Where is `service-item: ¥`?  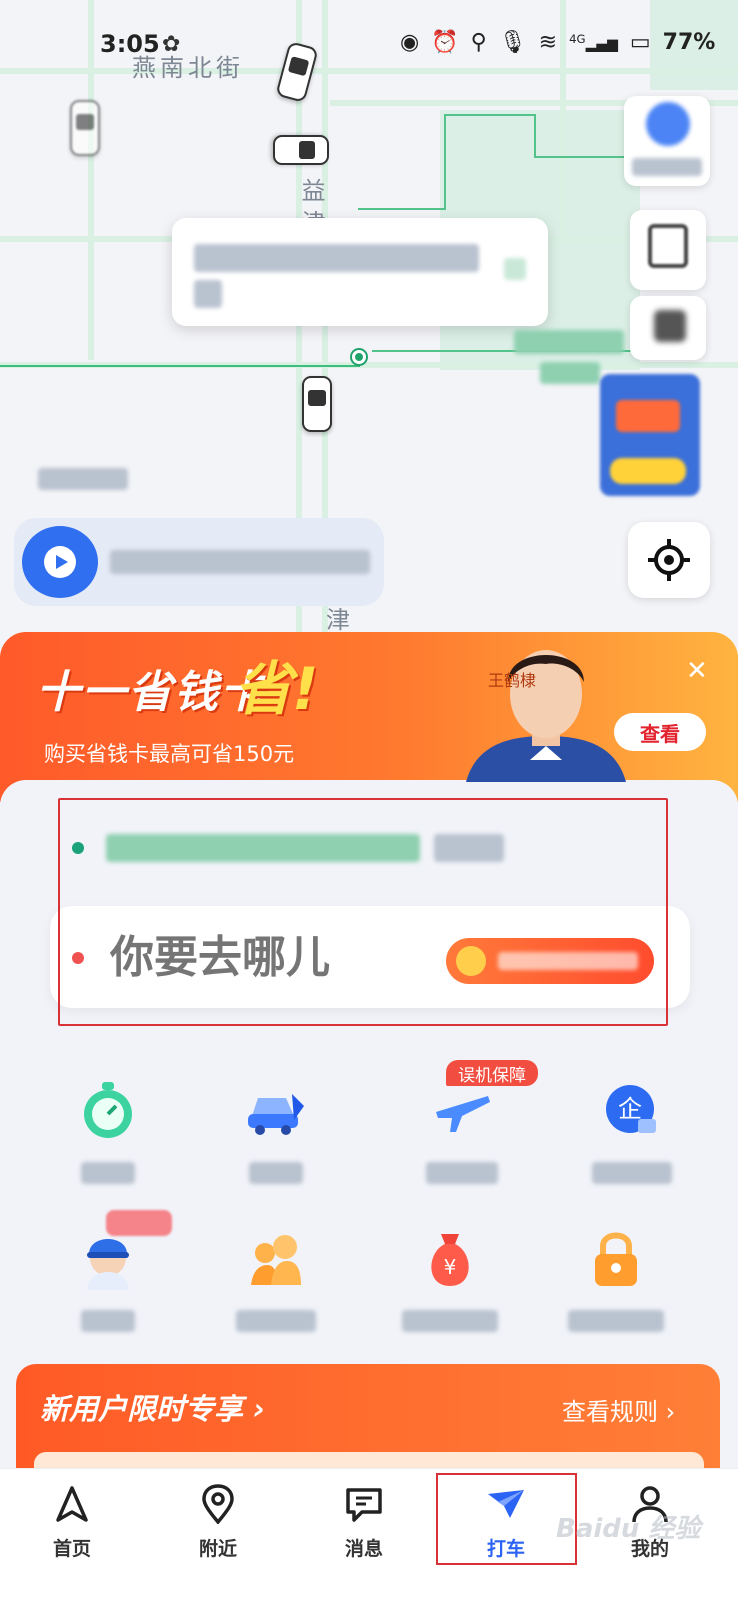 service-item: ¥ is located at coordinates (450, 1288).